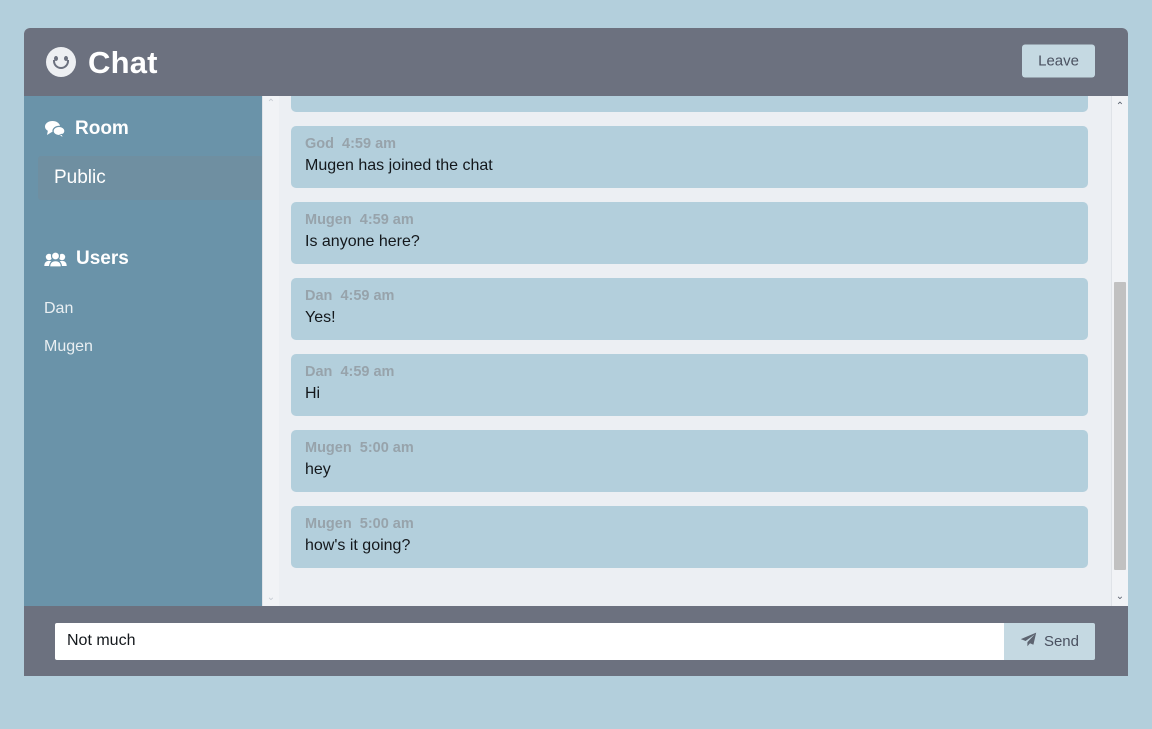 The height and width of the screenshot is (729, 1152). What do you see at coordinates (313, 393) in the screenshot?
I see `message-text: Hi` at bounding box center [313, 393].